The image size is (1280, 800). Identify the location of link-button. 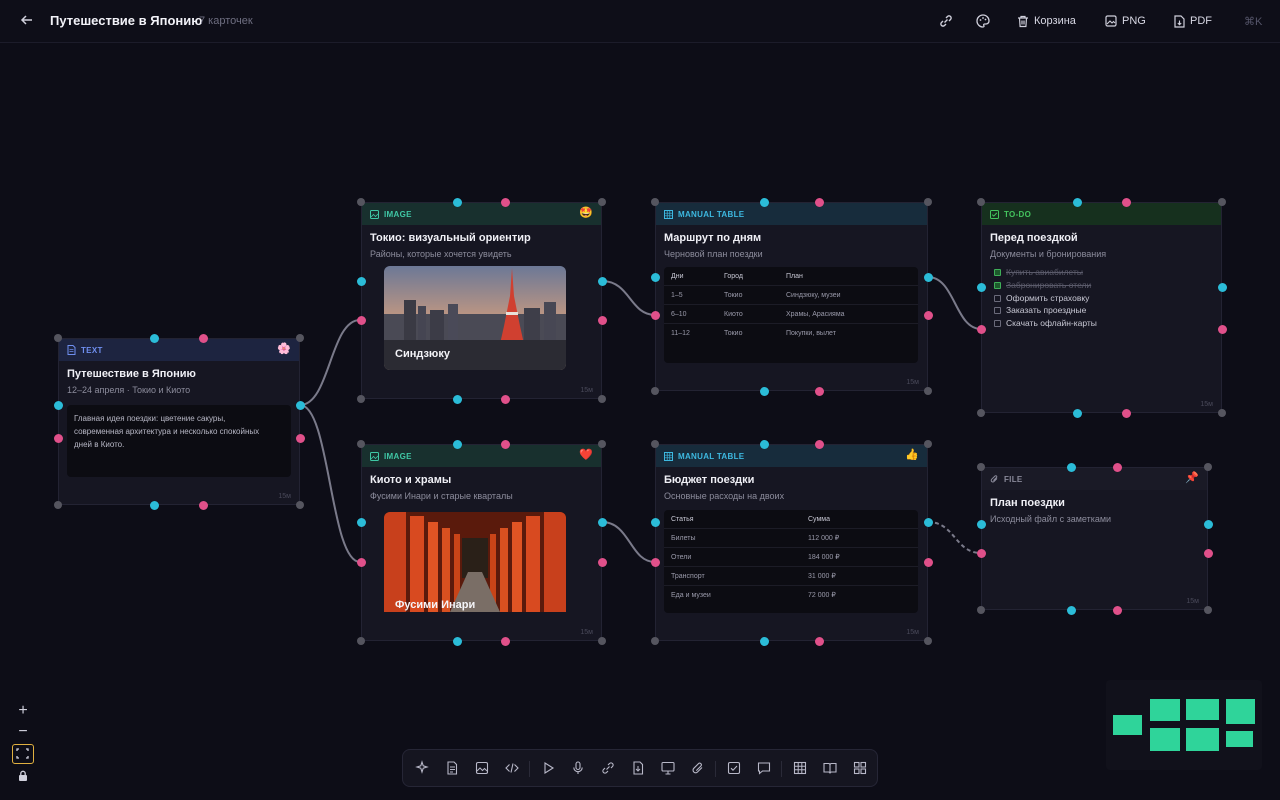
(946, 21).